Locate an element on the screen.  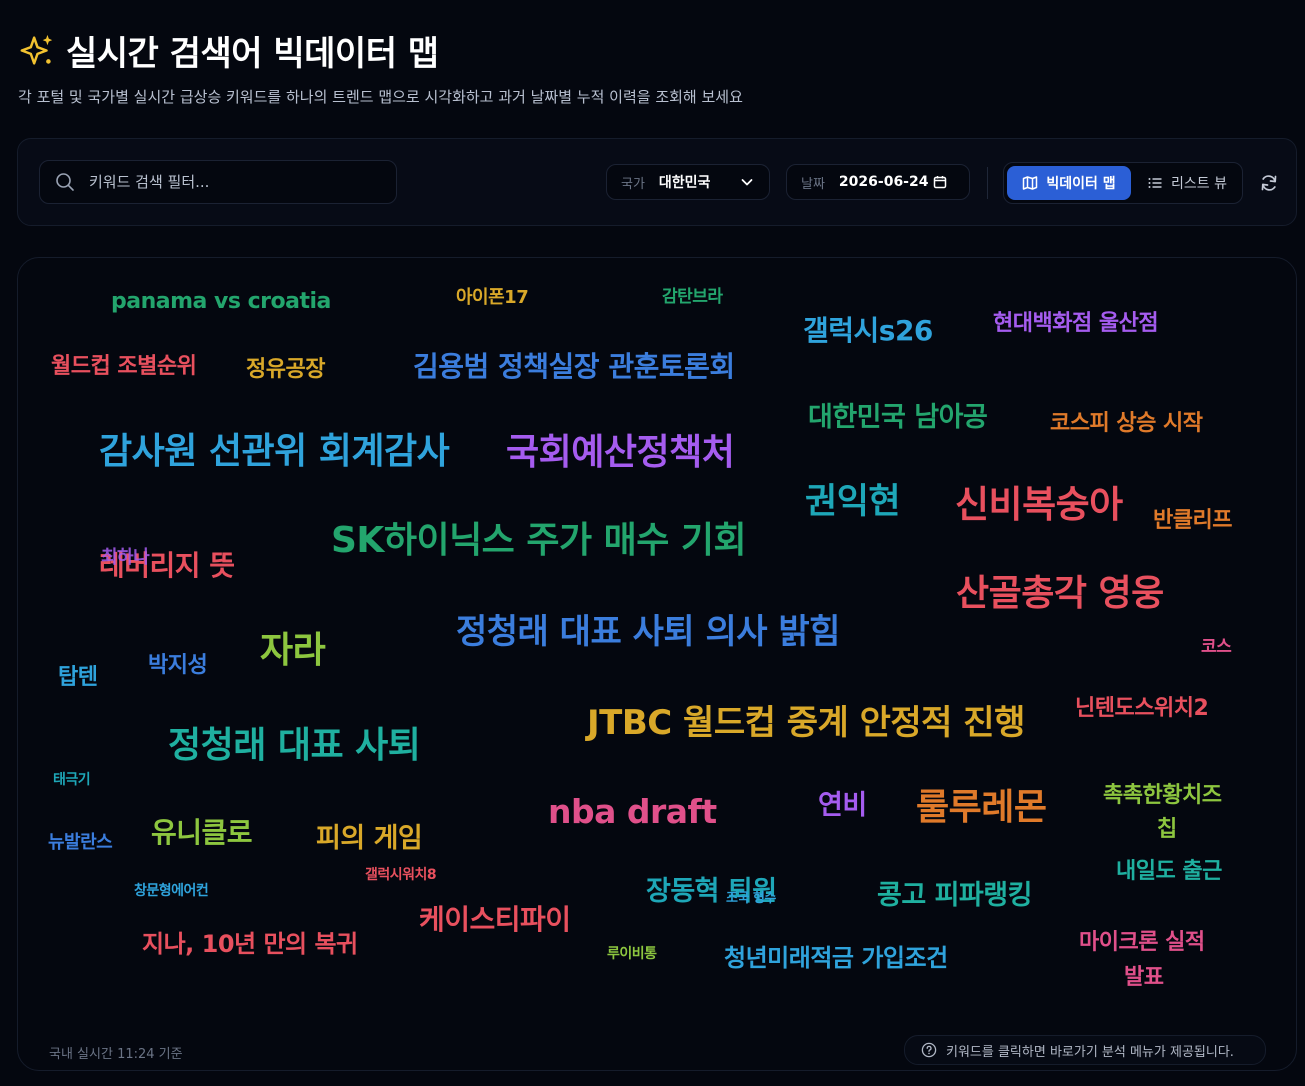
keyword-item: 국회예산정책처 is located at coordinates (620, 453).